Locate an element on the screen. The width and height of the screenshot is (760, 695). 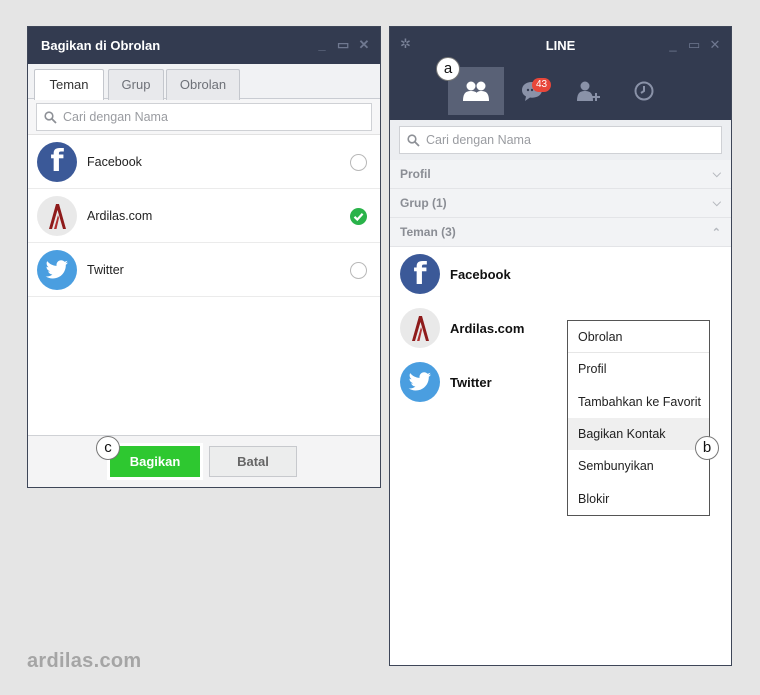
share-window-title: Bagikan di Obrolan is located at coordinates (101, 45).